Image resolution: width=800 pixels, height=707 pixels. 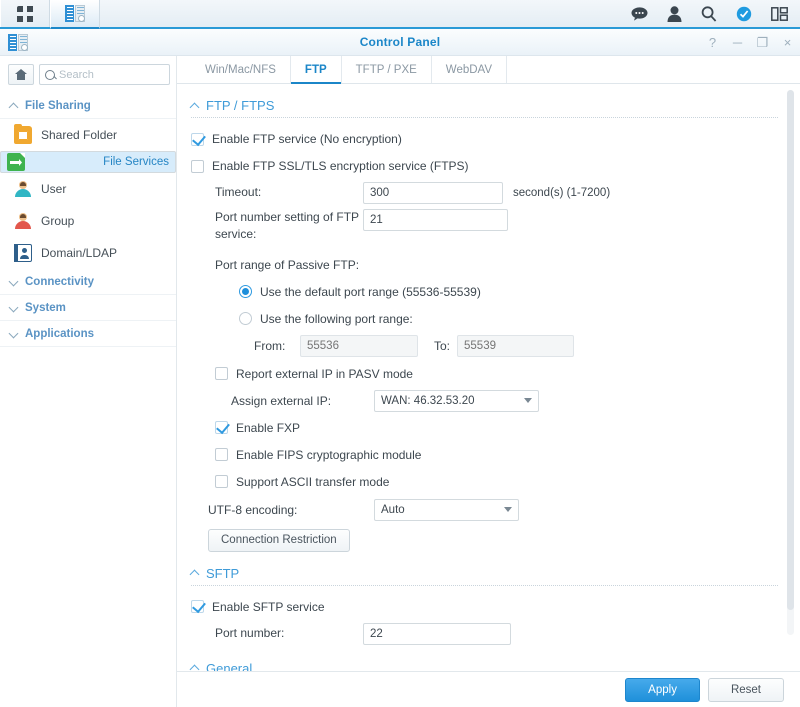 I want to click on enable-fxp-checkbox, so click(x=221, y=428).